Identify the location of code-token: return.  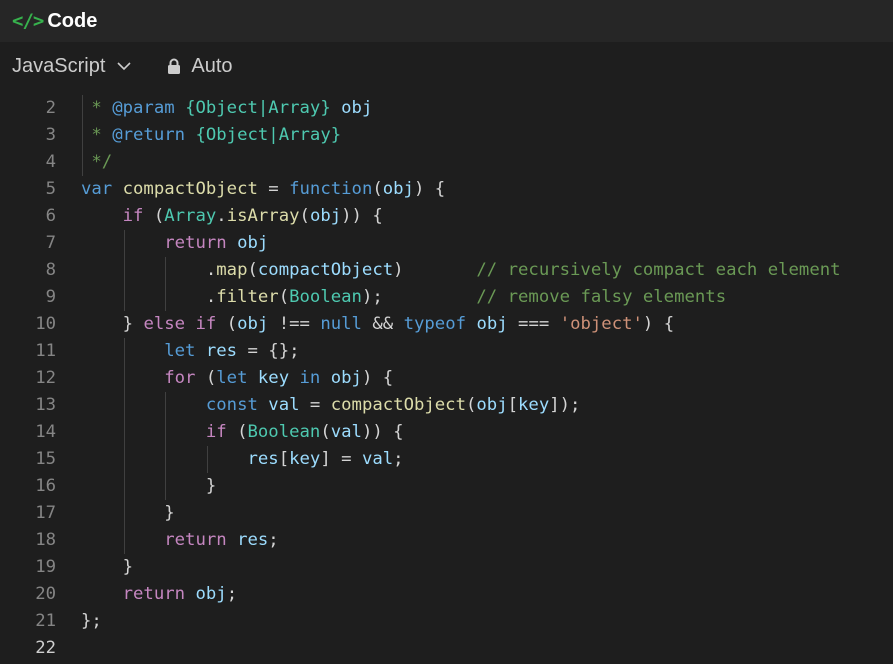
(195, 540).